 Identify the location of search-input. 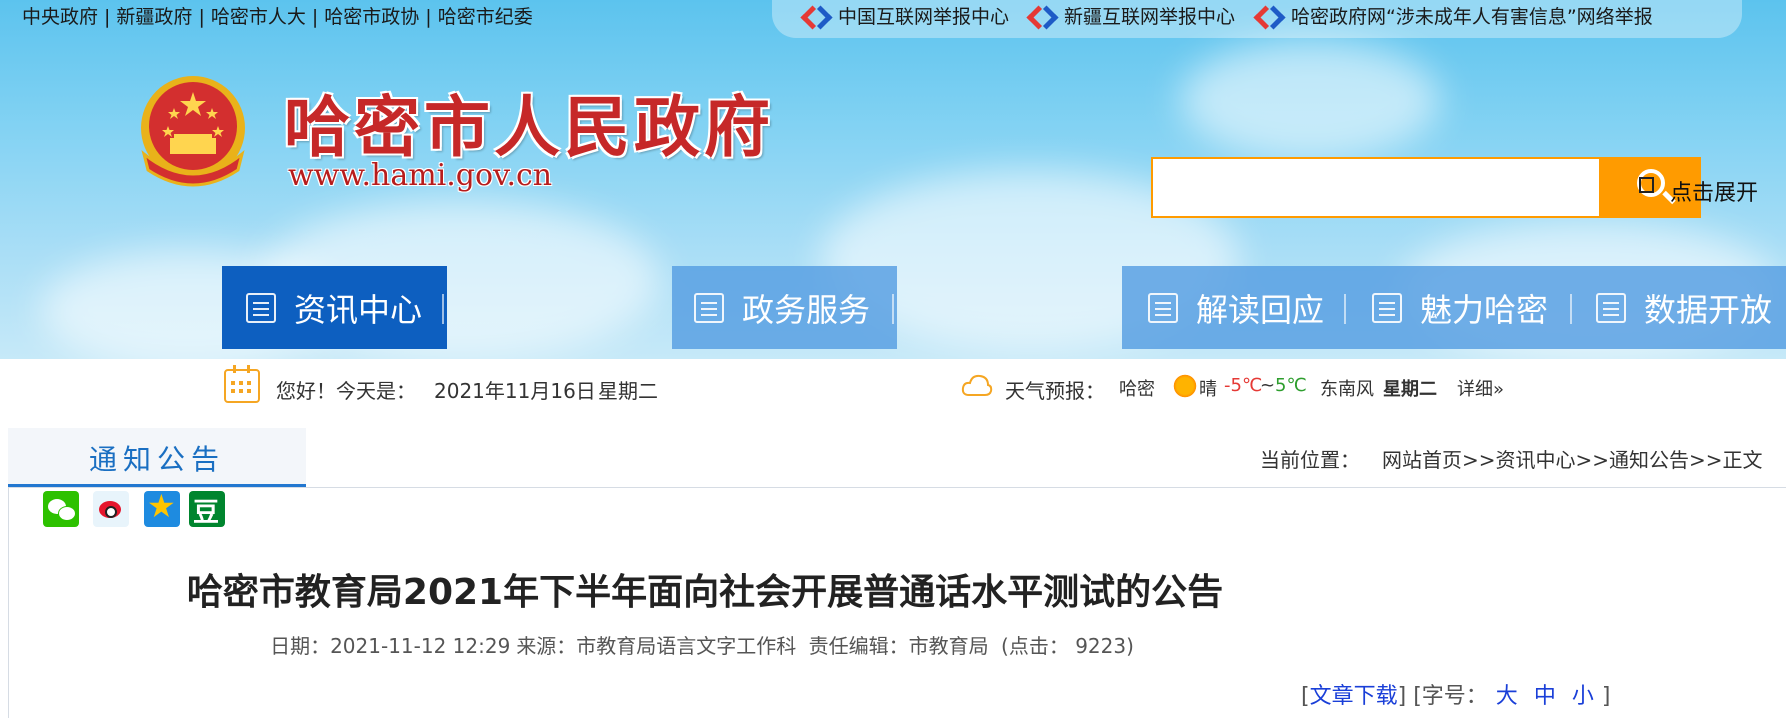
(1376, 187).